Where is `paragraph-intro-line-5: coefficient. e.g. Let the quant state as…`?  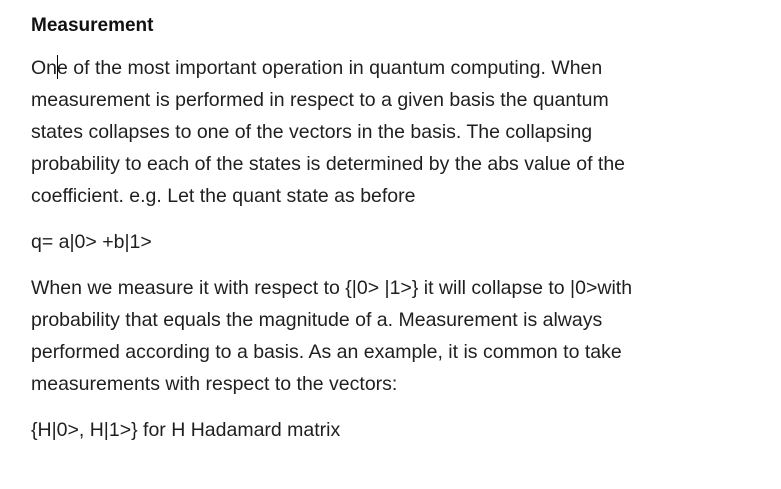 paragraph-intro-line-5: coefficient. e.g. Let the quant state as… is located at coordinates (223, 196).